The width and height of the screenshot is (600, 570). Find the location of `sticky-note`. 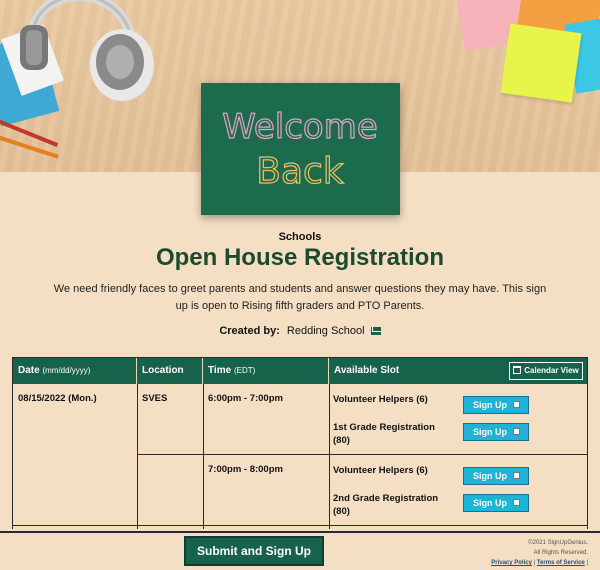

sticky-note is located at coordinates (541, 63).